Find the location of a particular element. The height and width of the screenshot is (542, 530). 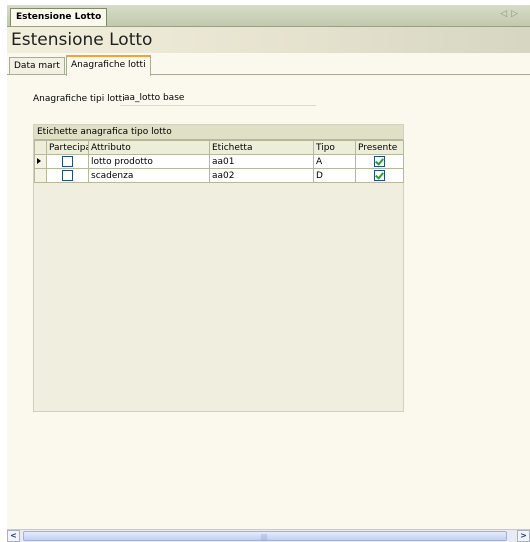

document-tab-bar: Estensione Lotto ◁▷ is located at coordinates (268, 16).